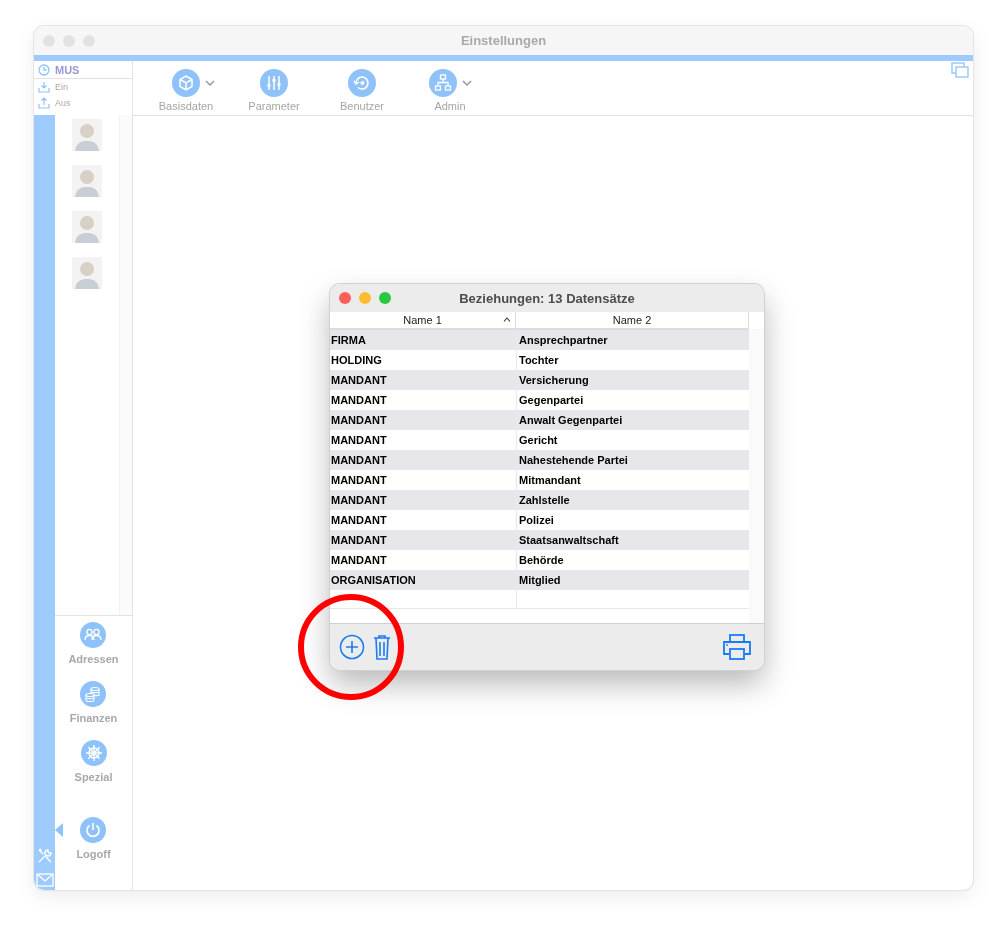 The width and height of the screenshot is (1008, 933). Describe the element at coordinates (540, 580) in the screenshot. I see `table-cell-text: Mitglied` at that location.